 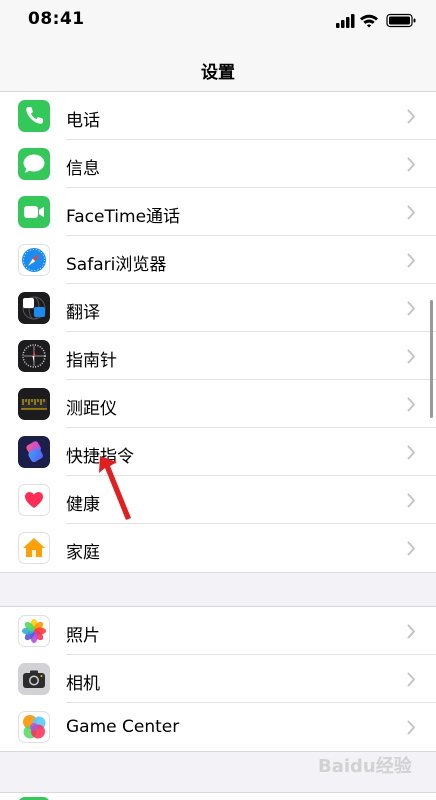 What do you see at coordinates (218, 404) in the screenshot?
I see `settings-row-measure: 测距仪` at bounding box center [218, 404].